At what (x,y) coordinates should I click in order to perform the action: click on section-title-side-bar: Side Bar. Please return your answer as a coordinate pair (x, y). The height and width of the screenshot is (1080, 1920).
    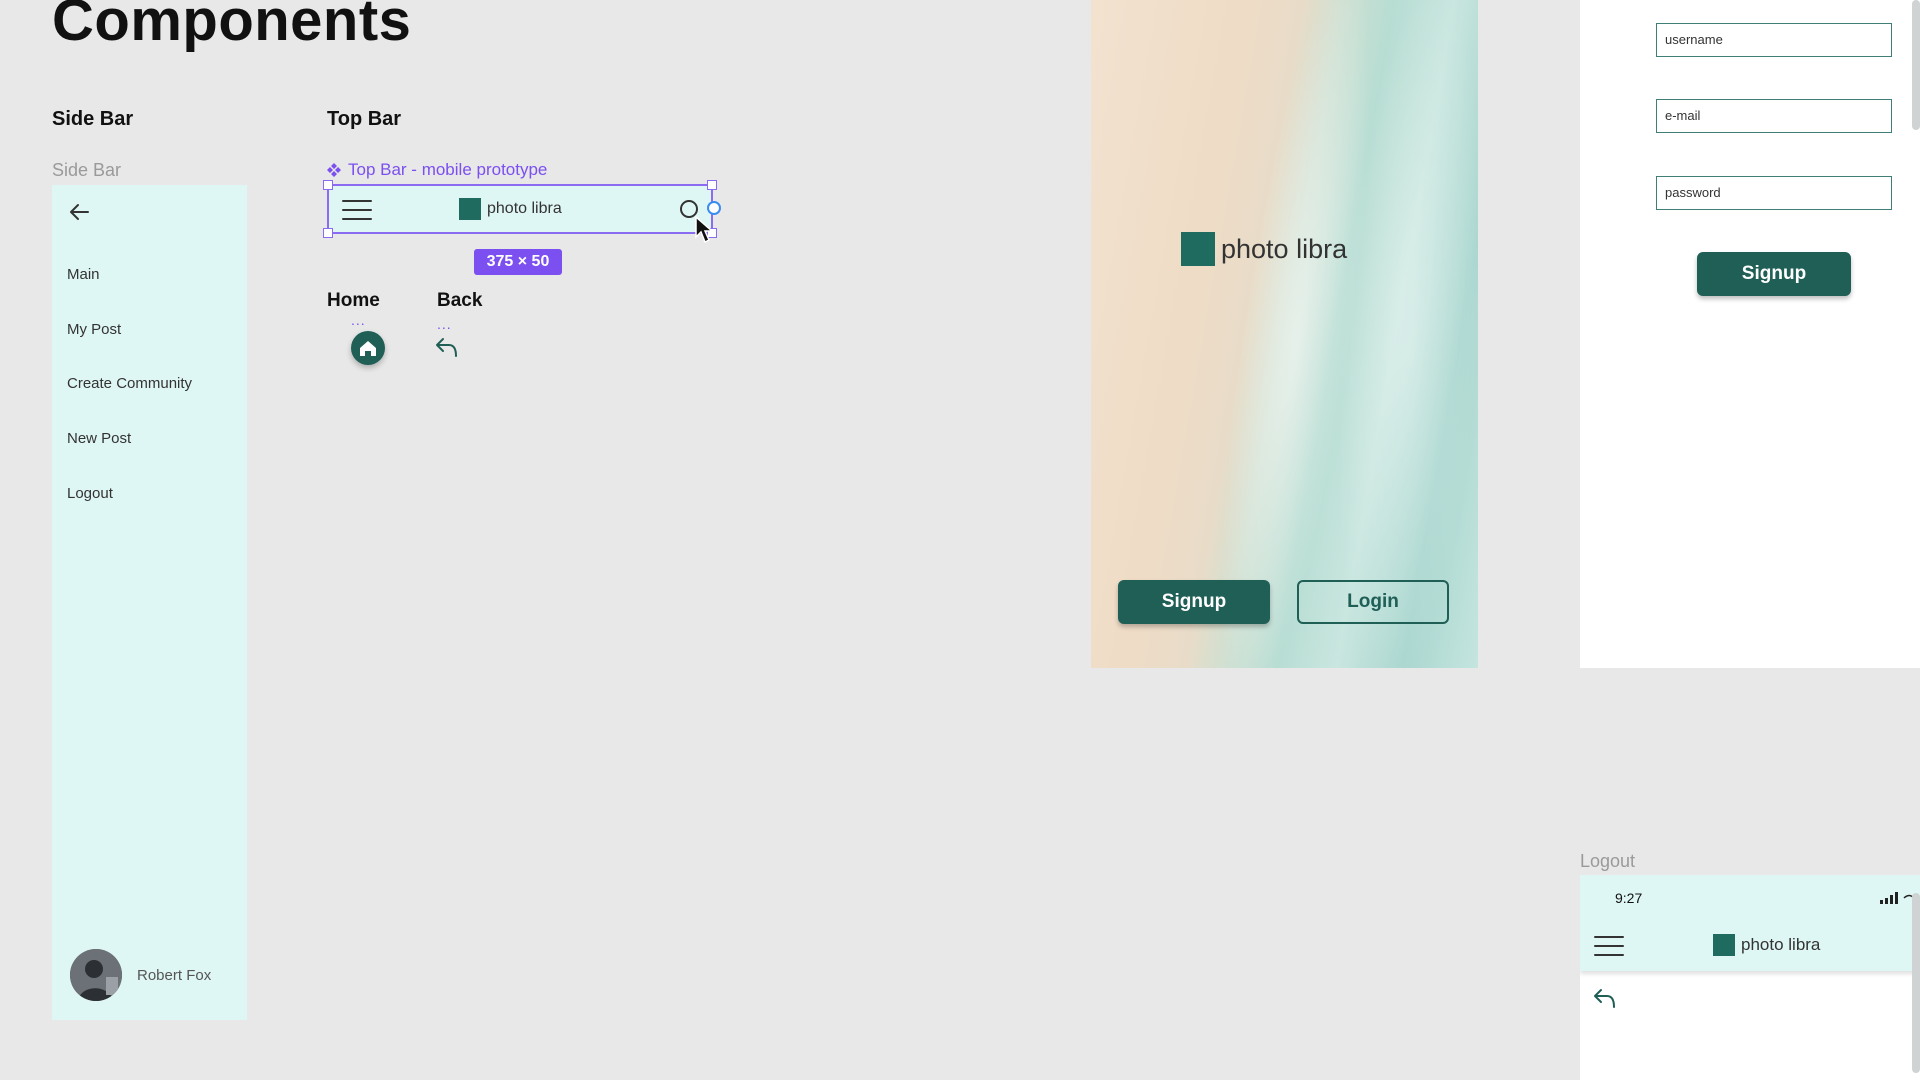
    Looking at the image, I should click on (93, 119).